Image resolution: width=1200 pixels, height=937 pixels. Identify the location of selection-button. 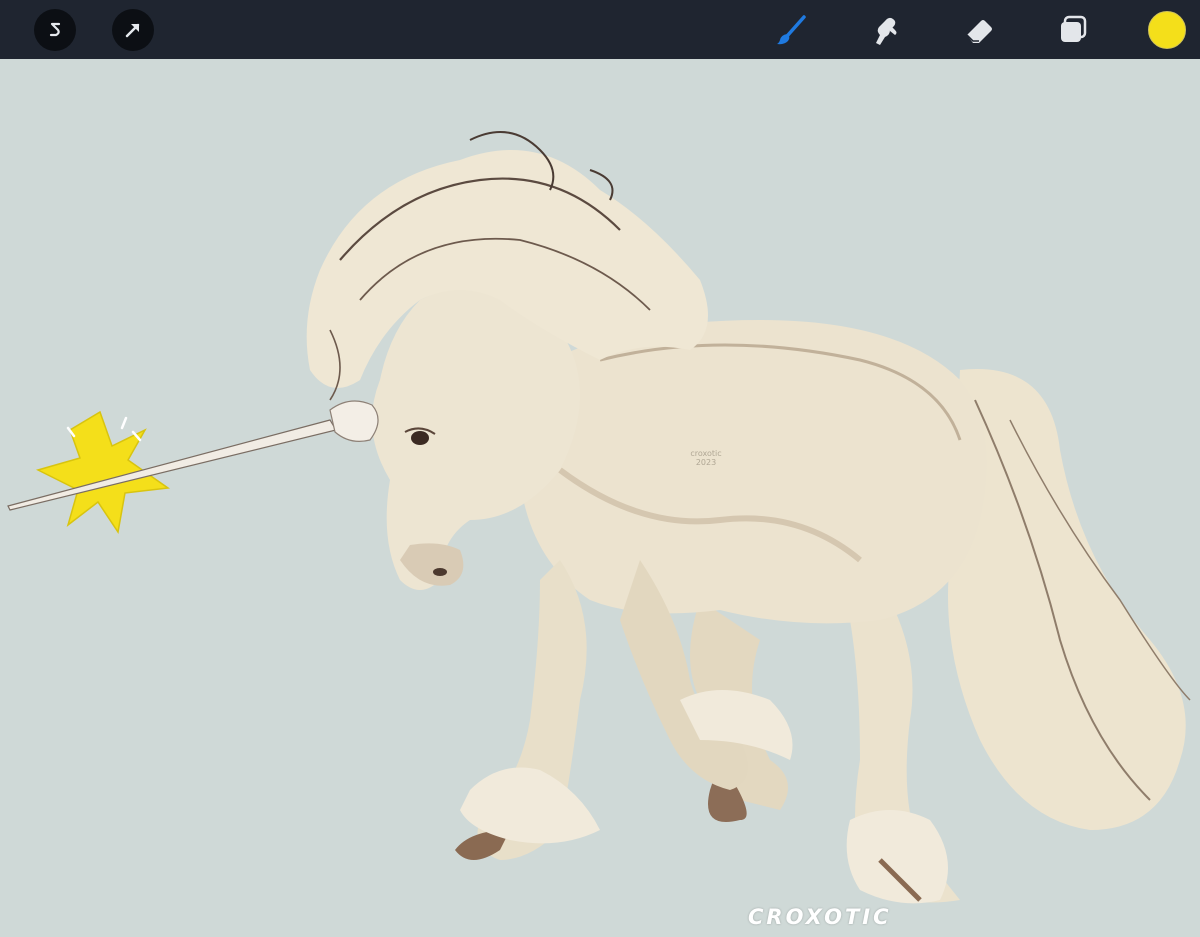
(133, 30).